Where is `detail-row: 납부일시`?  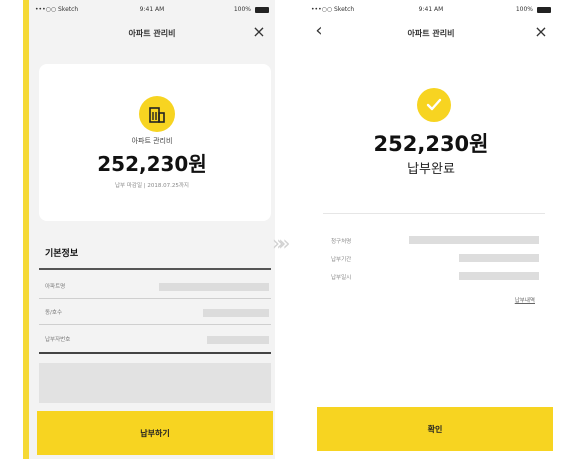
detail-row: 납부일시 is located at coordinates (434, 277).